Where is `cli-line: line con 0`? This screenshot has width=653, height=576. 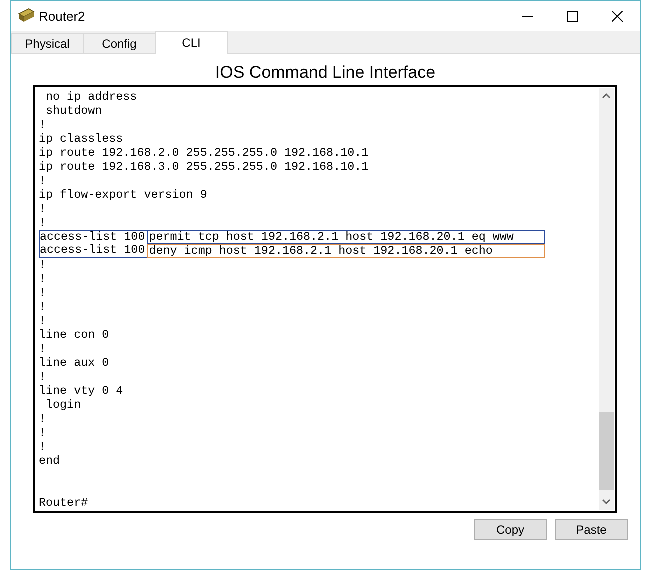
cli-line: line con 0 is located at coordinates (74, 335).